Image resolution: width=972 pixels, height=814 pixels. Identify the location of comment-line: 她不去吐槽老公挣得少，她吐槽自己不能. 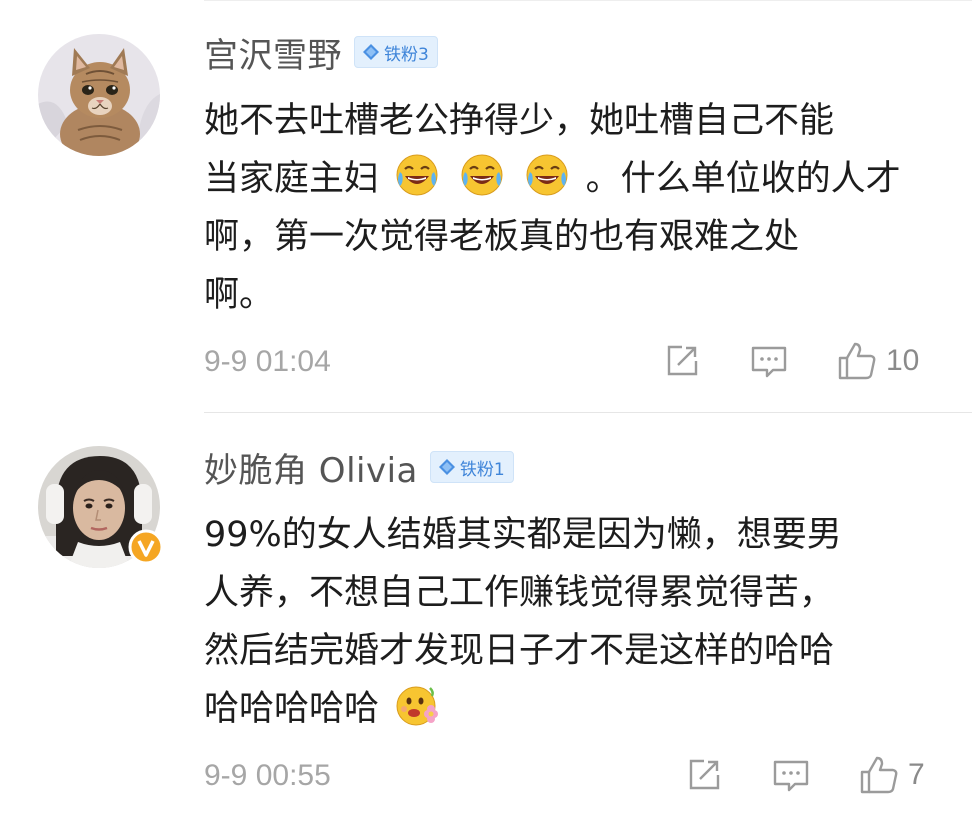
(519, 121).